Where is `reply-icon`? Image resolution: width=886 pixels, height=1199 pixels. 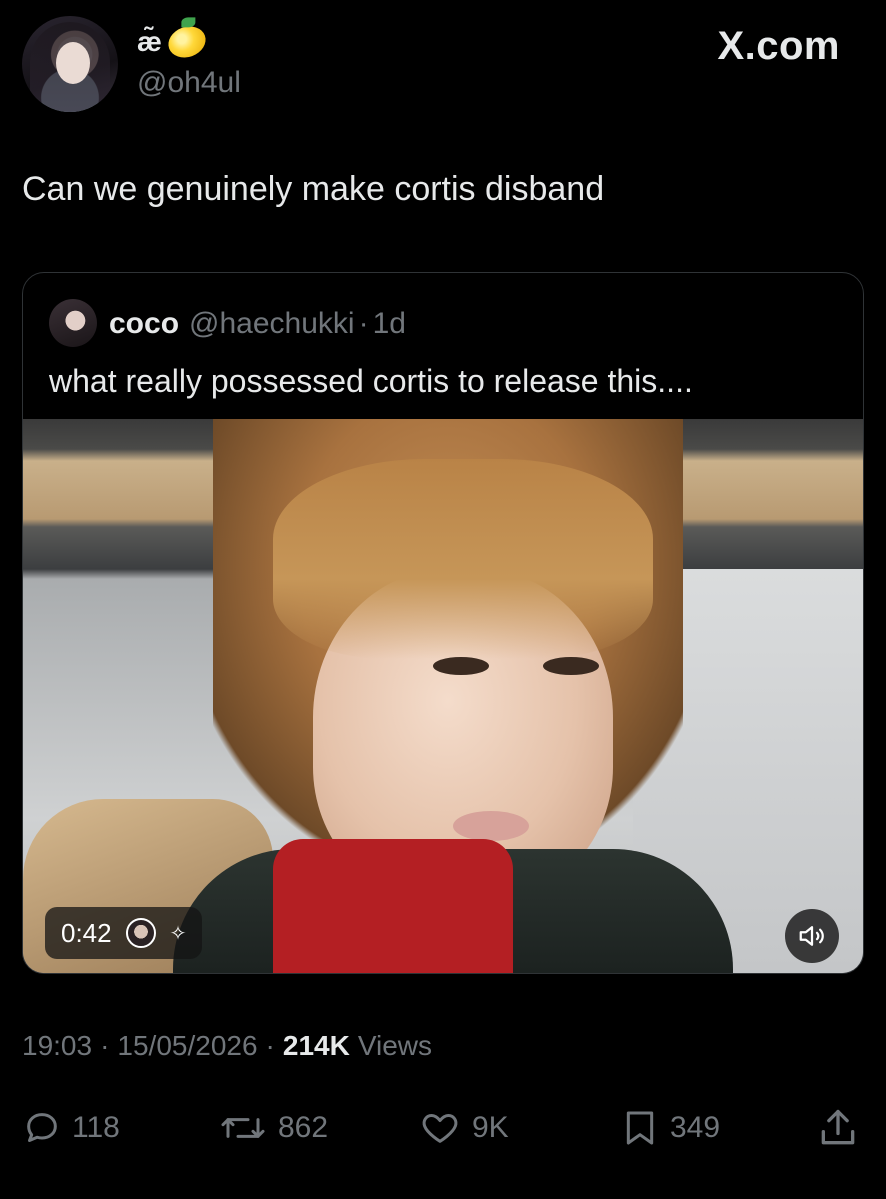 reply-icon is located at coordinates (42, 1127).